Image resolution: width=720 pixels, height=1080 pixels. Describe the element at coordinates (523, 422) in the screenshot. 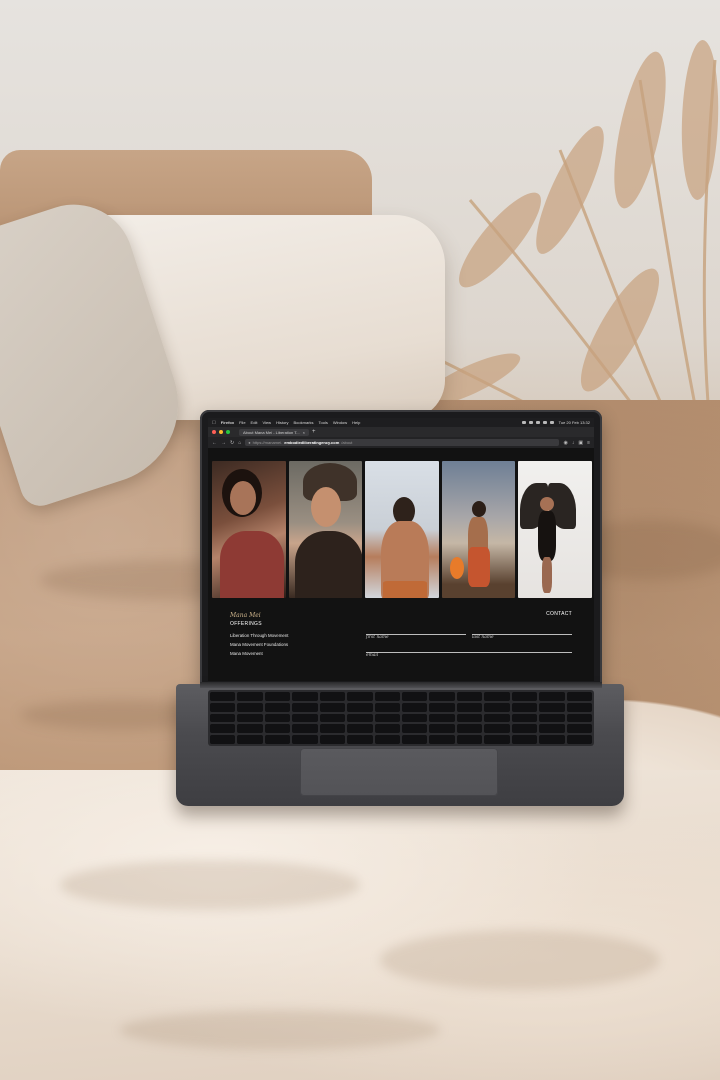

I see `status-icon` at that location.